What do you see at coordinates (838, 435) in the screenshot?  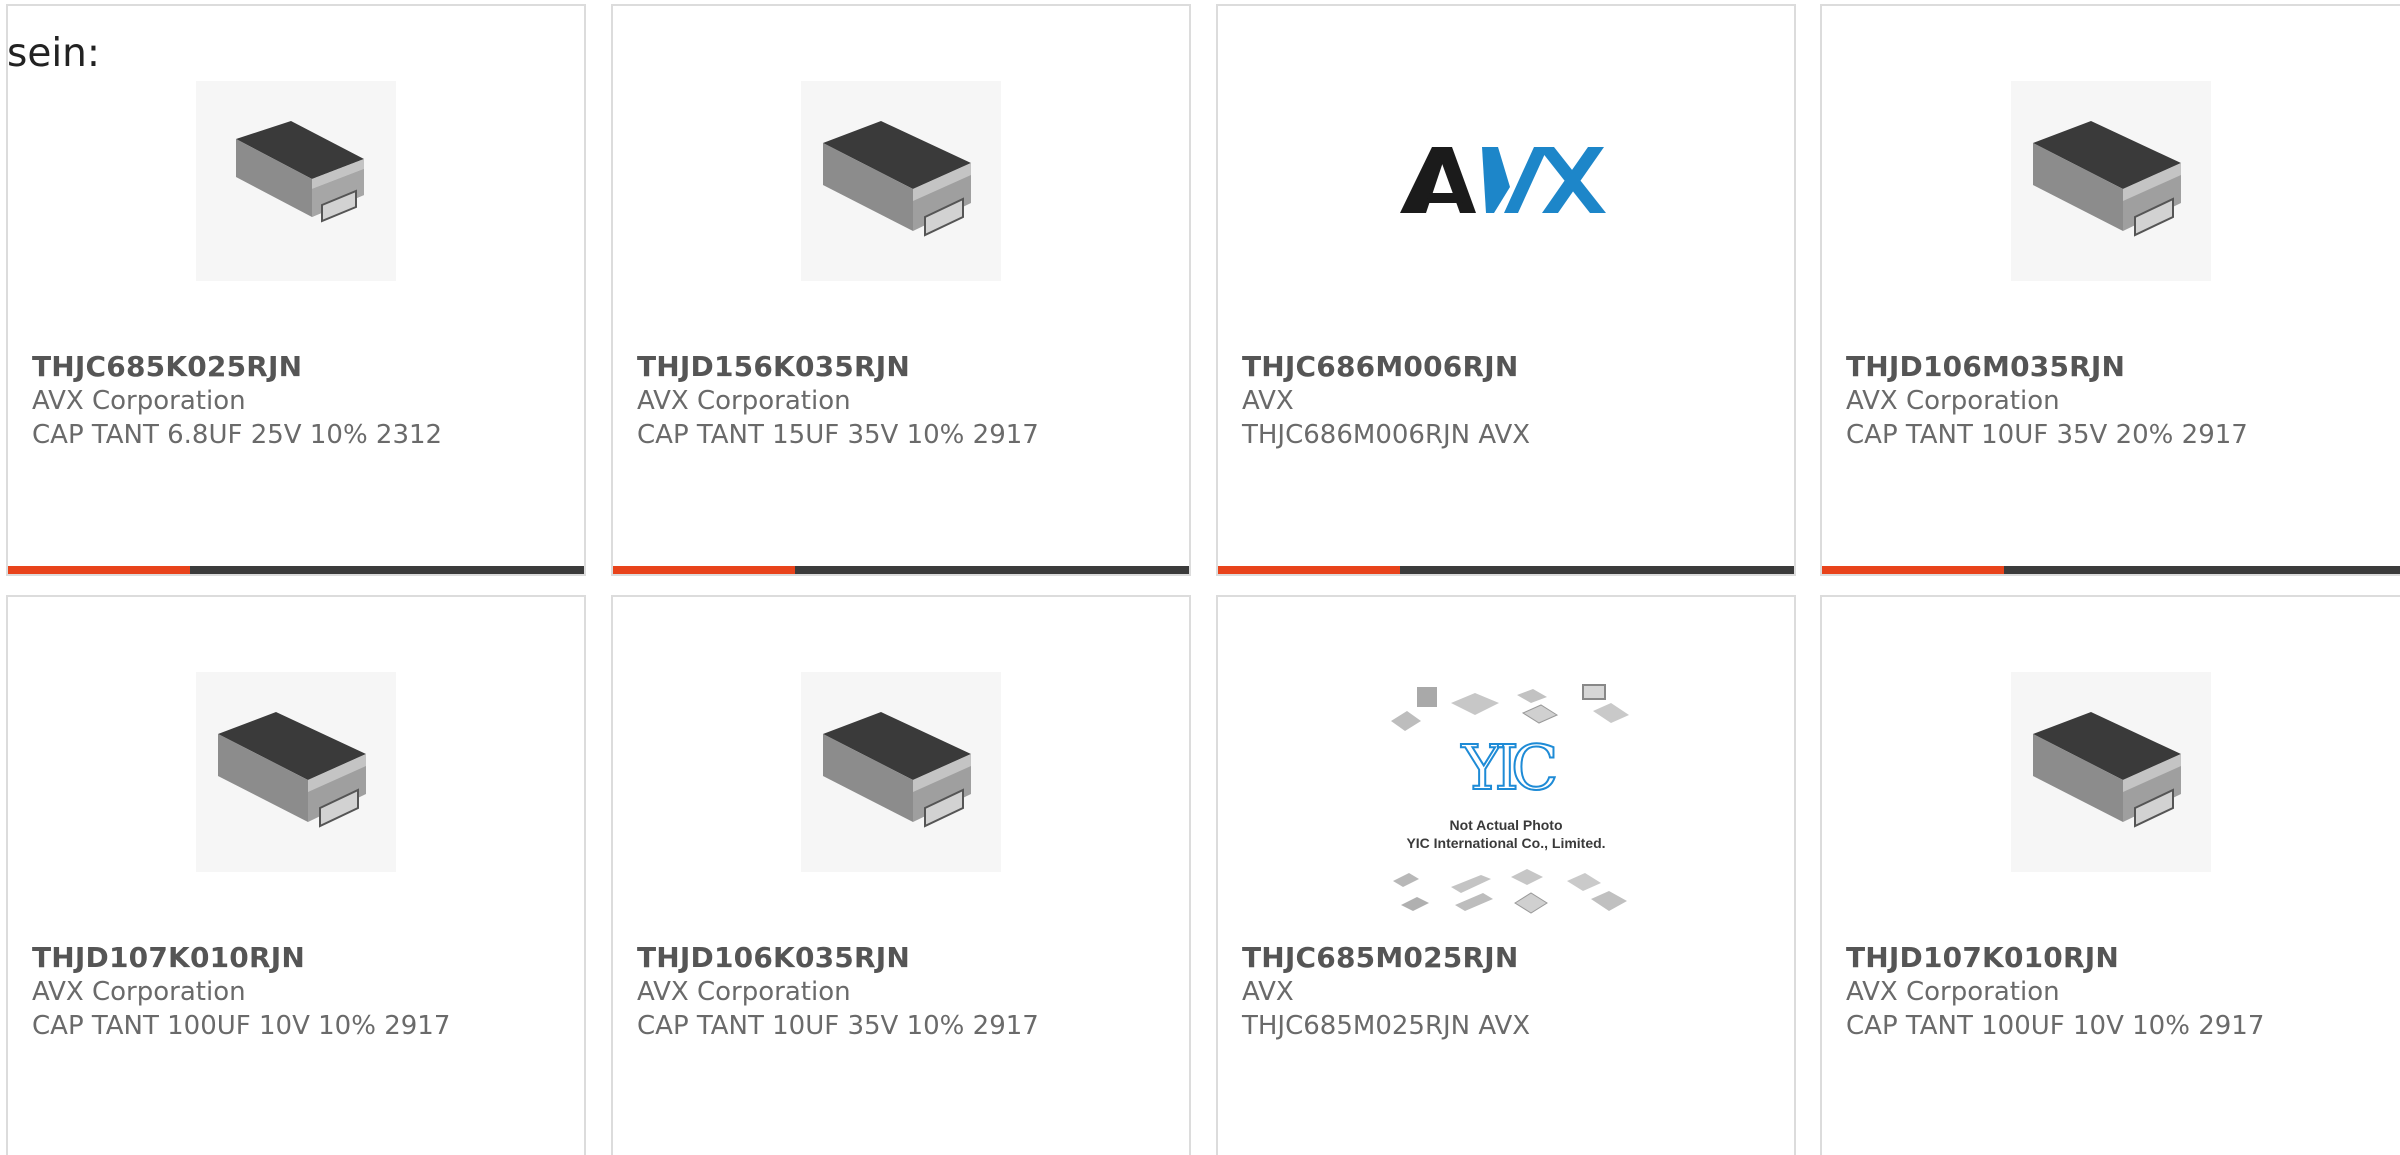 I see `description: CAP TANT 15UF 35V 10% 2917` at bounding box center [838, 435].